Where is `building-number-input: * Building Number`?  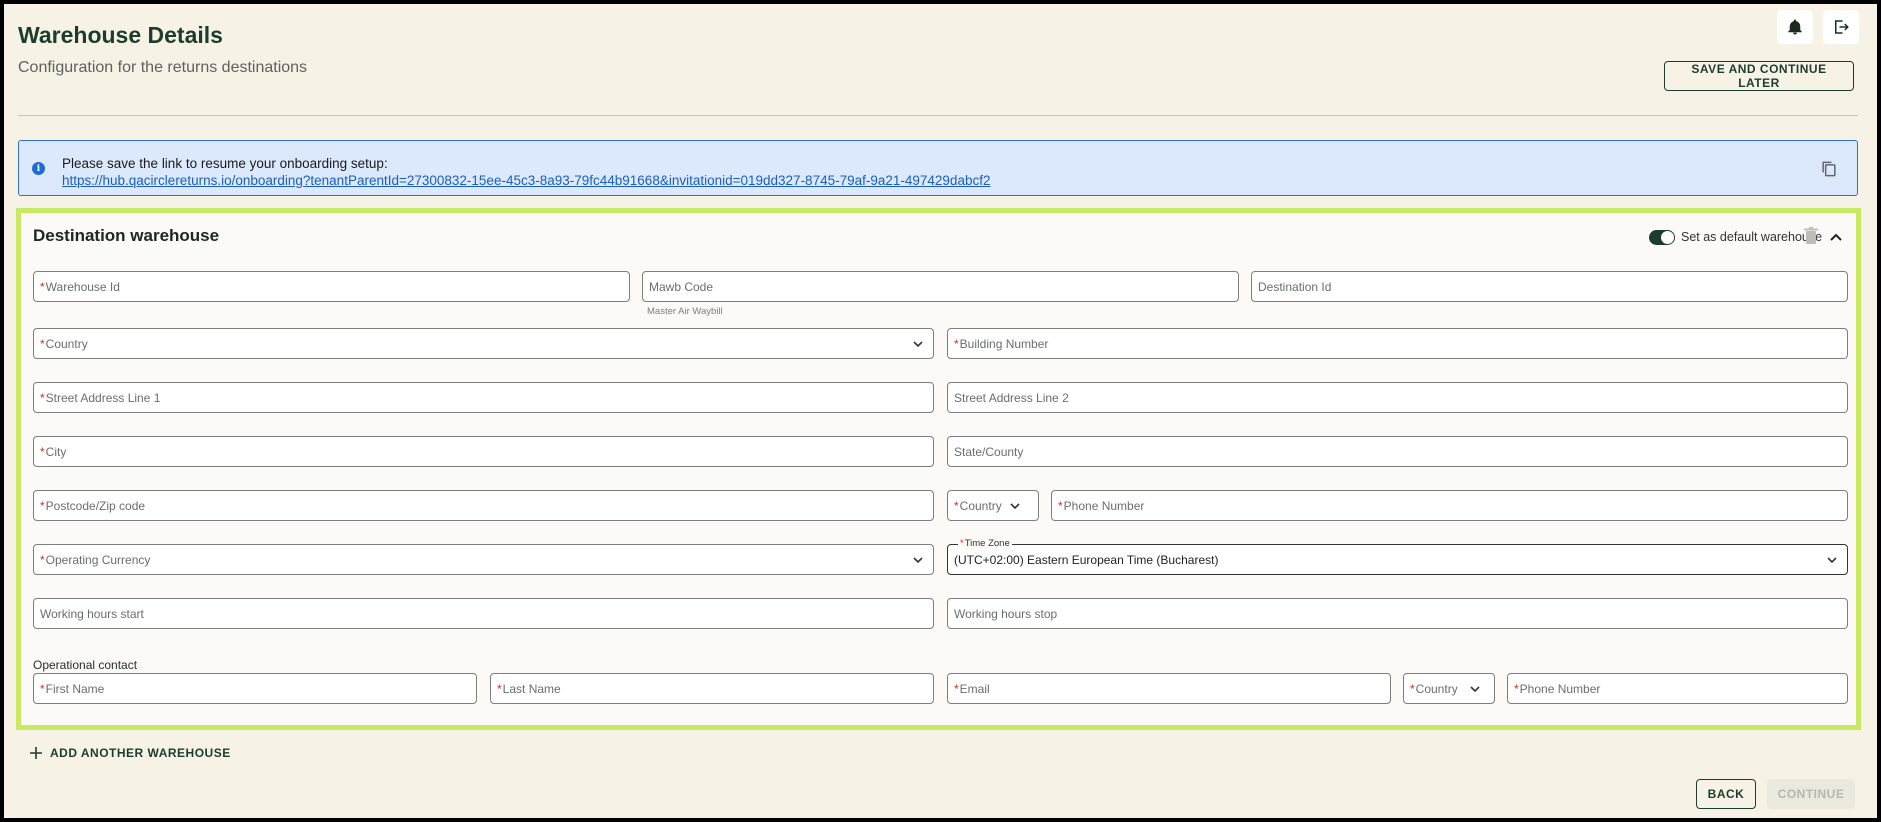
building-number-input: * Building Number is located at coordinates (1397, 343).